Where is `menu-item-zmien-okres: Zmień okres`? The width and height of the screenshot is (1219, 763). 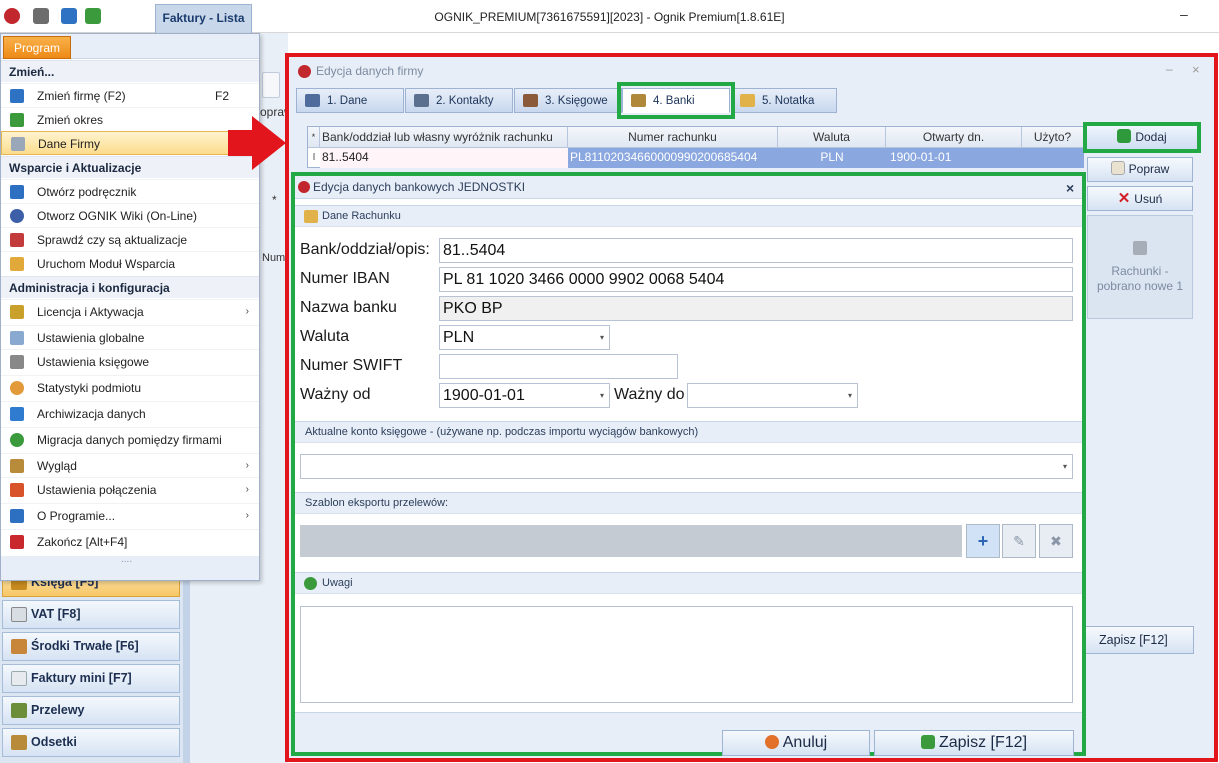 menu-item-zmien-okres: Zmień okres is located at coordinates (130, 119).